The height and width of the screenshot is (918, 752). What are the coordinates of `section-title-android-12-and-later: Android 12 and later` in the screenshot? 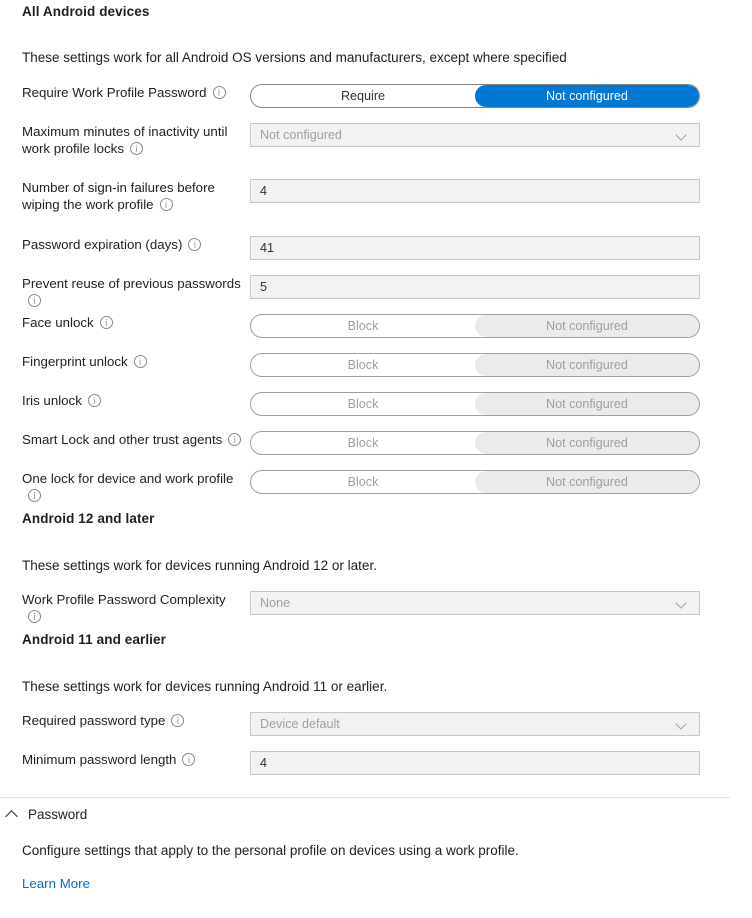 It's located at (88, 518).